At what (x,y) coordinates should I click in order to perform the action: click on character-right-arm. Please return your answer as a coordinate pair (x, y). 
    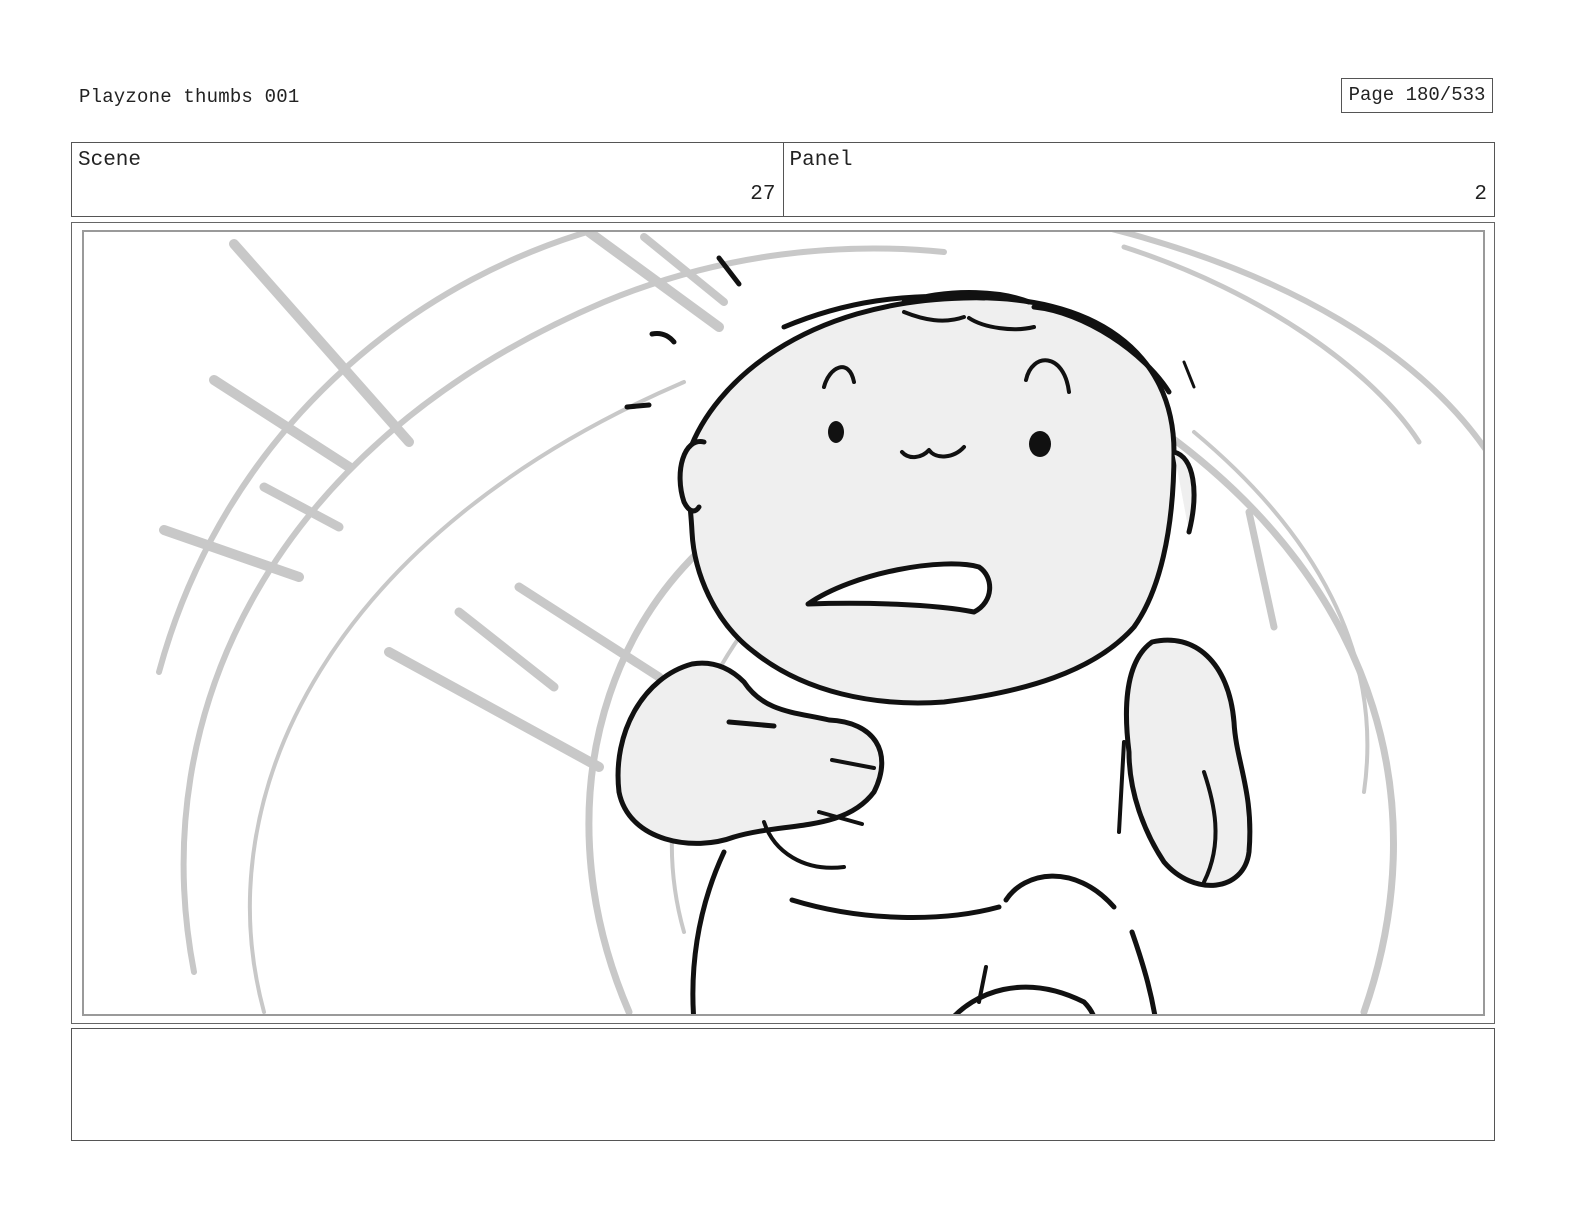
    Looking at the image, I should click on (1185, 762).